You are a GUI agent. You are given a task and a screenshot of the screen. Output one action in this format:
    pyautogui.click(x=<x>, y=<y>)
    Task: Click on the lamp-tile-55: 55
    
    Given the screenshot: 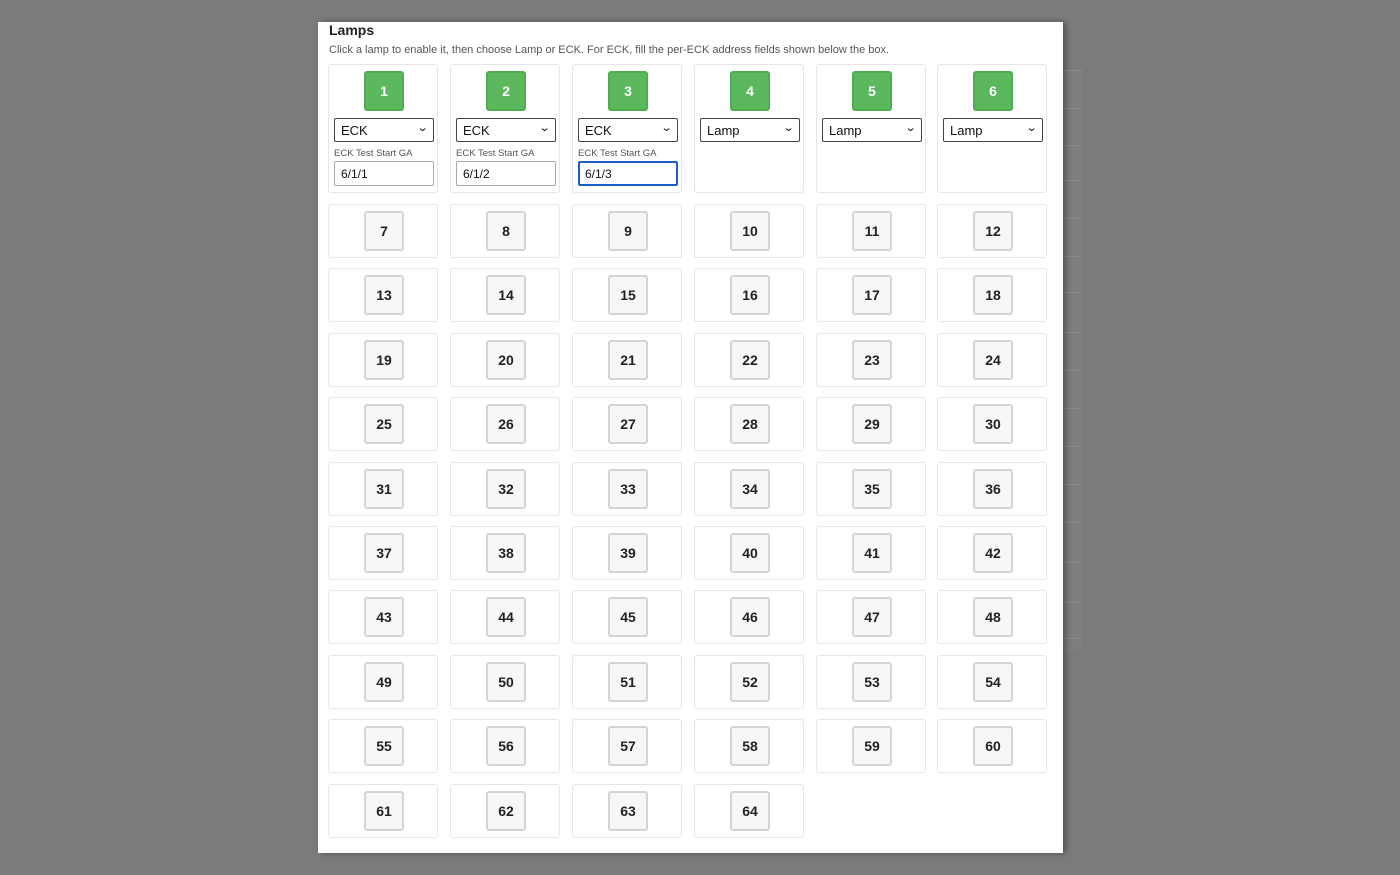 What is the action you would take?
    pyautogui.click(x=383, y=746)
    